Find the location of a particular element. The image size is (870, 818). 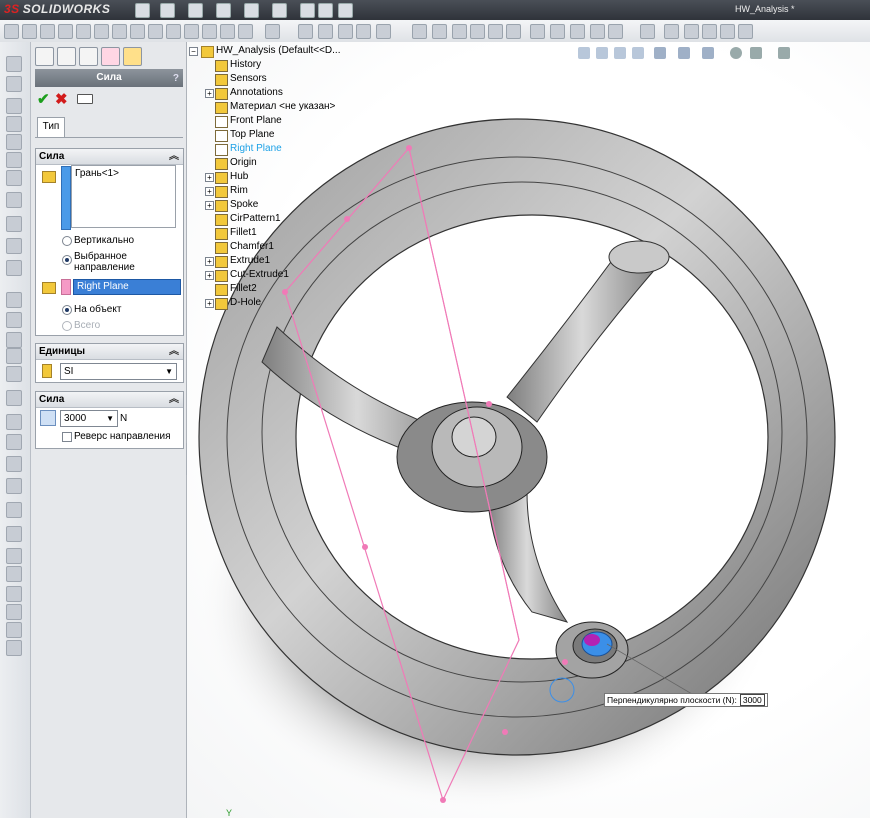

linear-pattern-icon is located at coordinates (14, 64).